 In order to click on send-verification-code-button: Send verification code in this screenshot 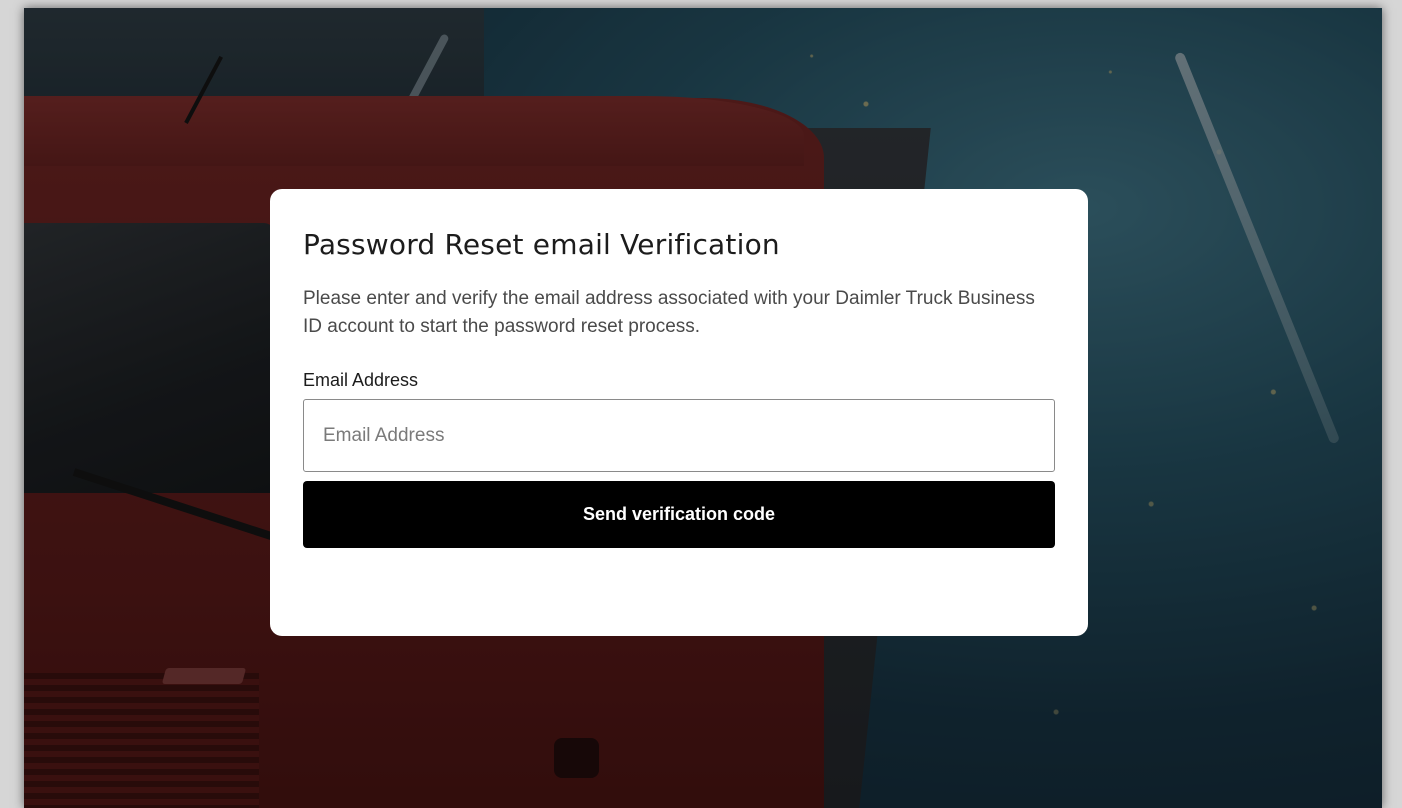, I will do `click(679, 514)`.